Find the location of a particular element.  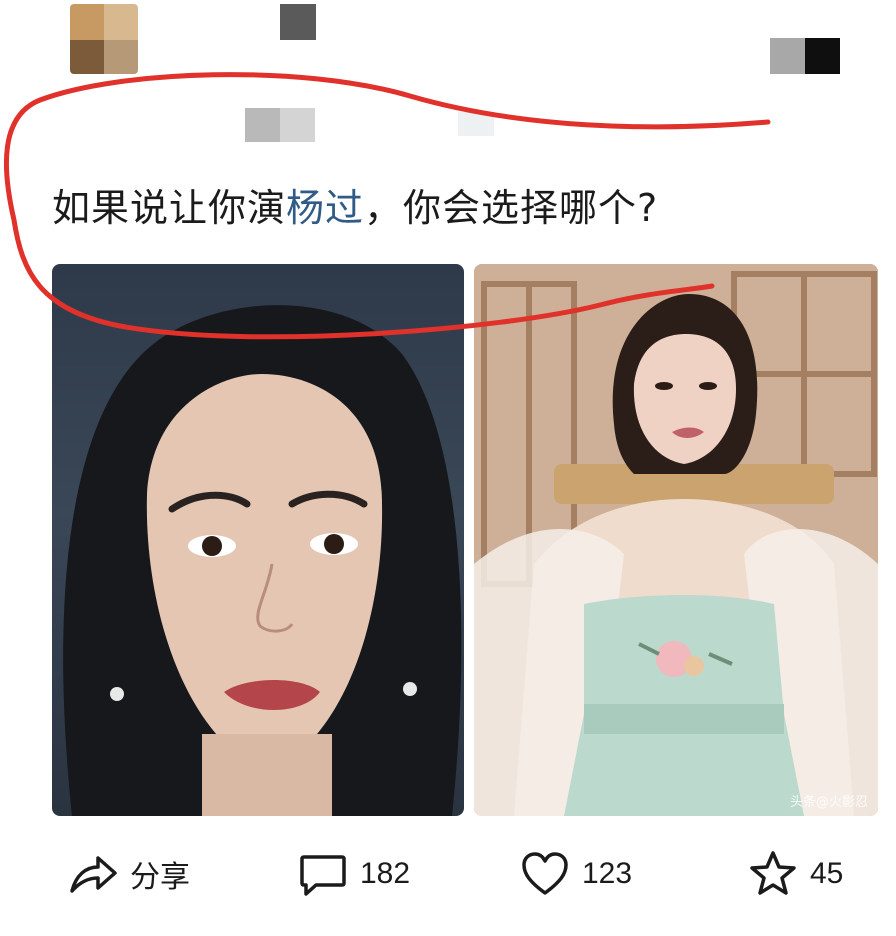

share-arrow-icon is located at coordinates (93, 874).